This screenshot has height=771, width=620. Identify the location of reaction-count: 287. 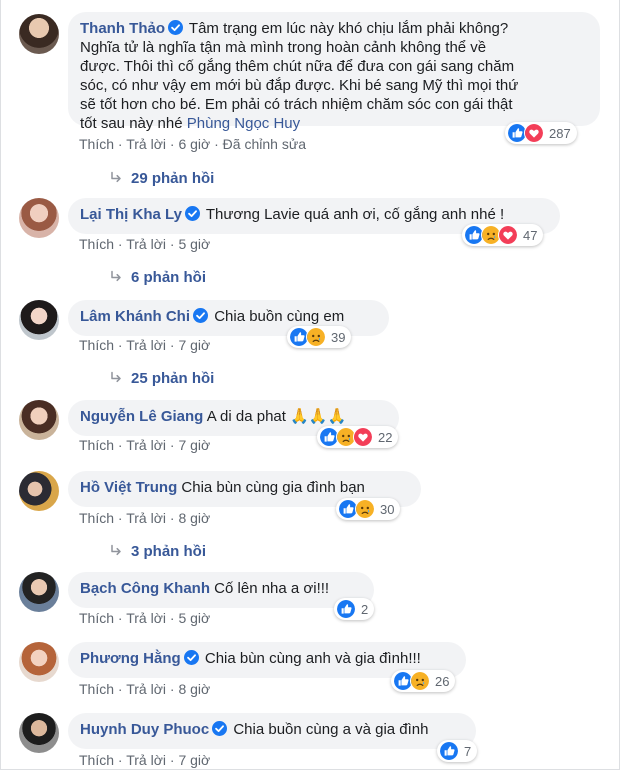
(560, 133).